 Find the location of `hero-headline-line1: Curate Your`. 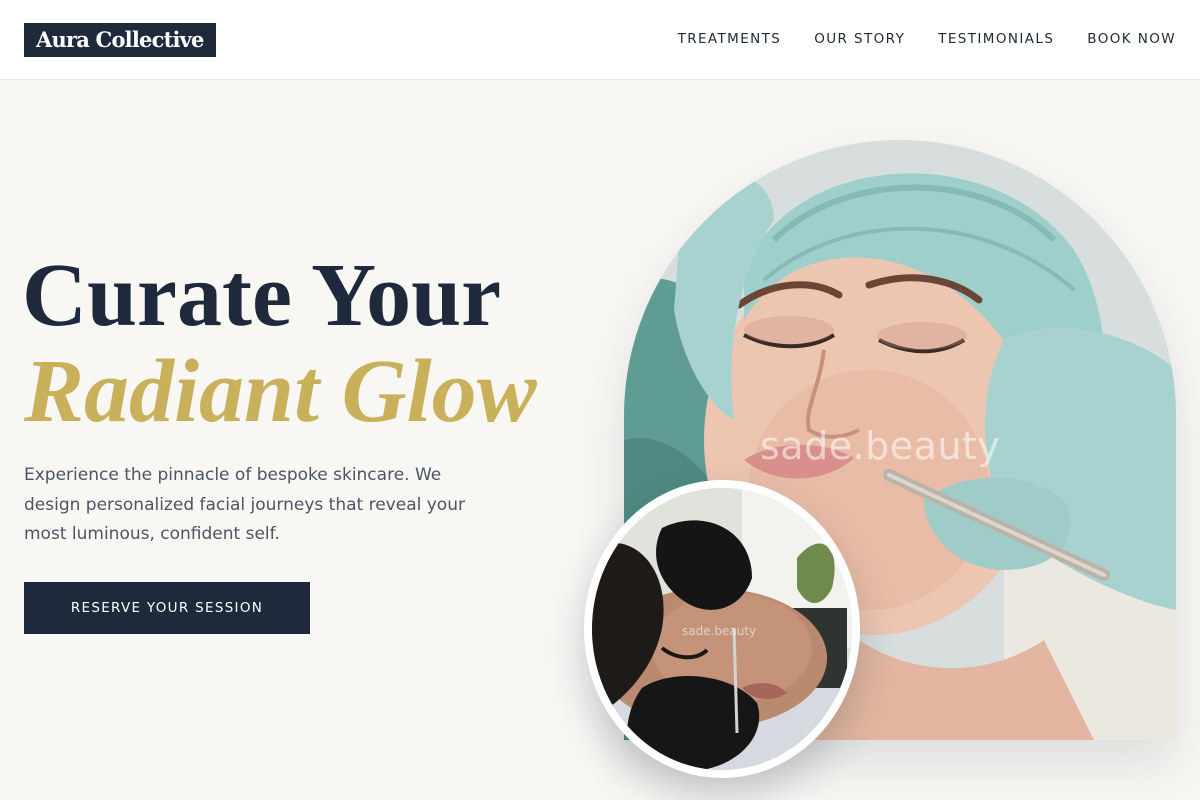

hero-headline-line1: Curate Your is located at coordinates (262, 295).